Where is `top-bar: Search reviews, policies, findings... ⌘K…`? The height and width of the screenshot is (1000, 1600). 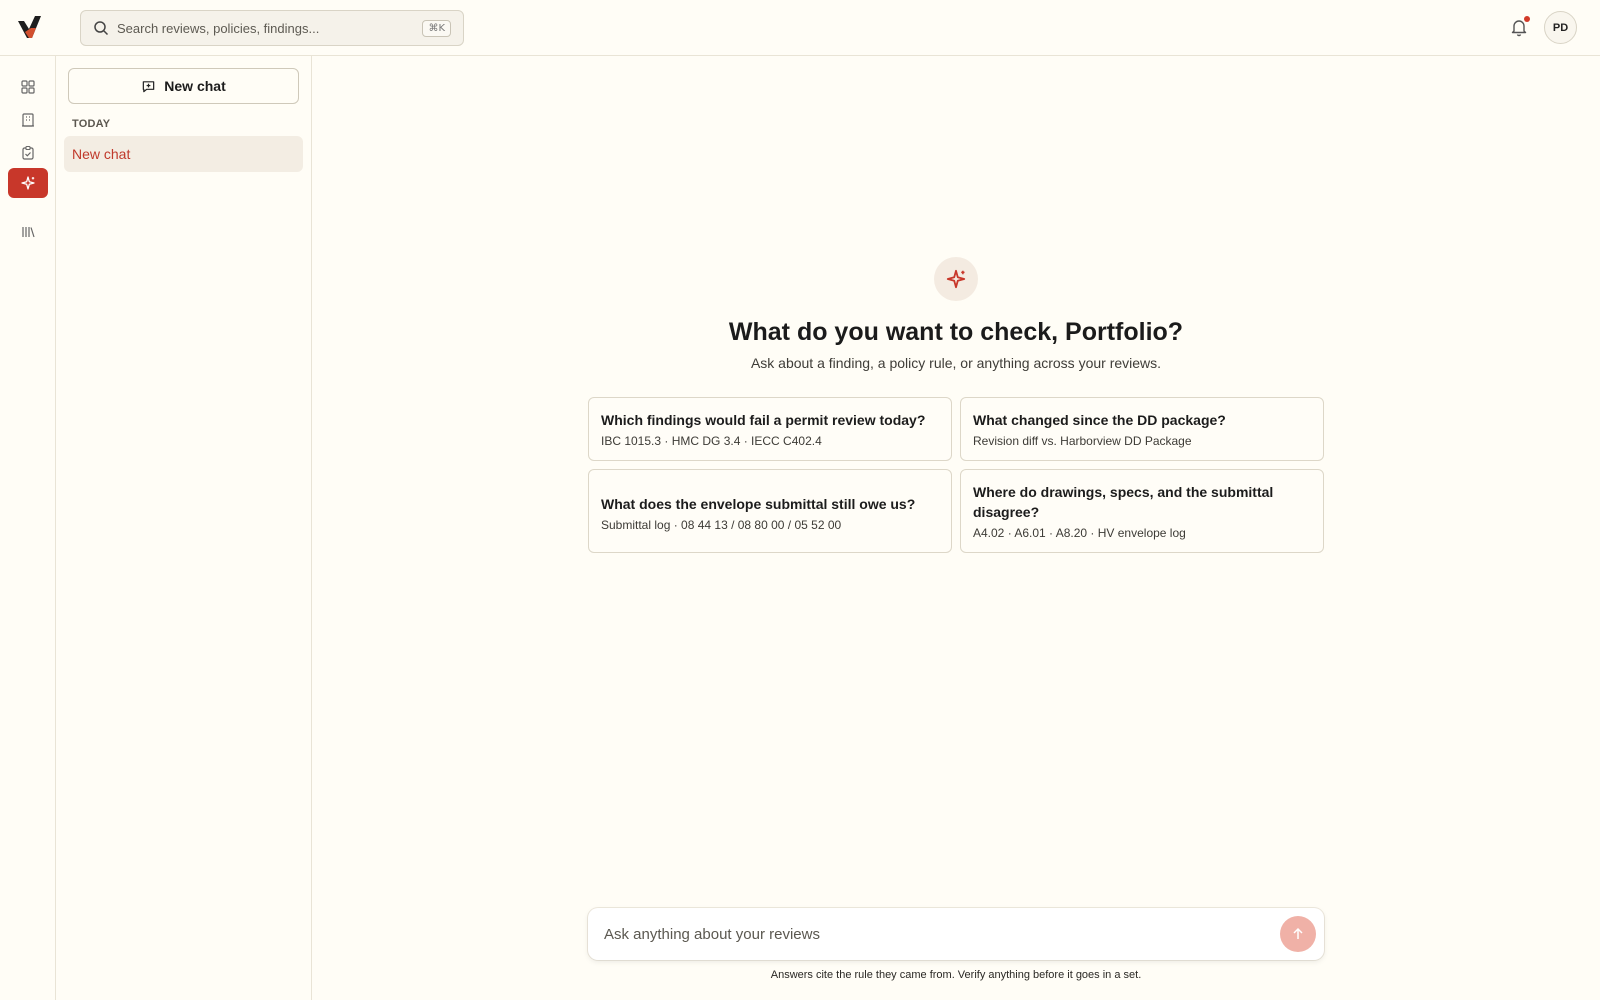
top-bar: Search reviews, policies, findings... ⌘K… is located at coordinates (800, 28).